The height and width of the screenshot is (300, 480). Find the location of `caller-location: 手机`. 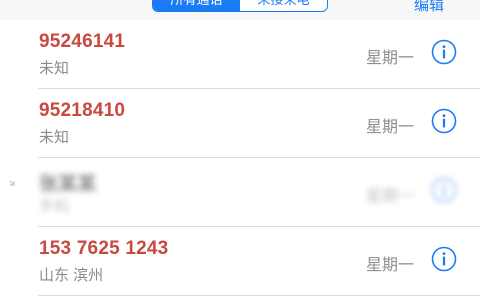

caller-location: 手机 is located at coordinates (54, 206).